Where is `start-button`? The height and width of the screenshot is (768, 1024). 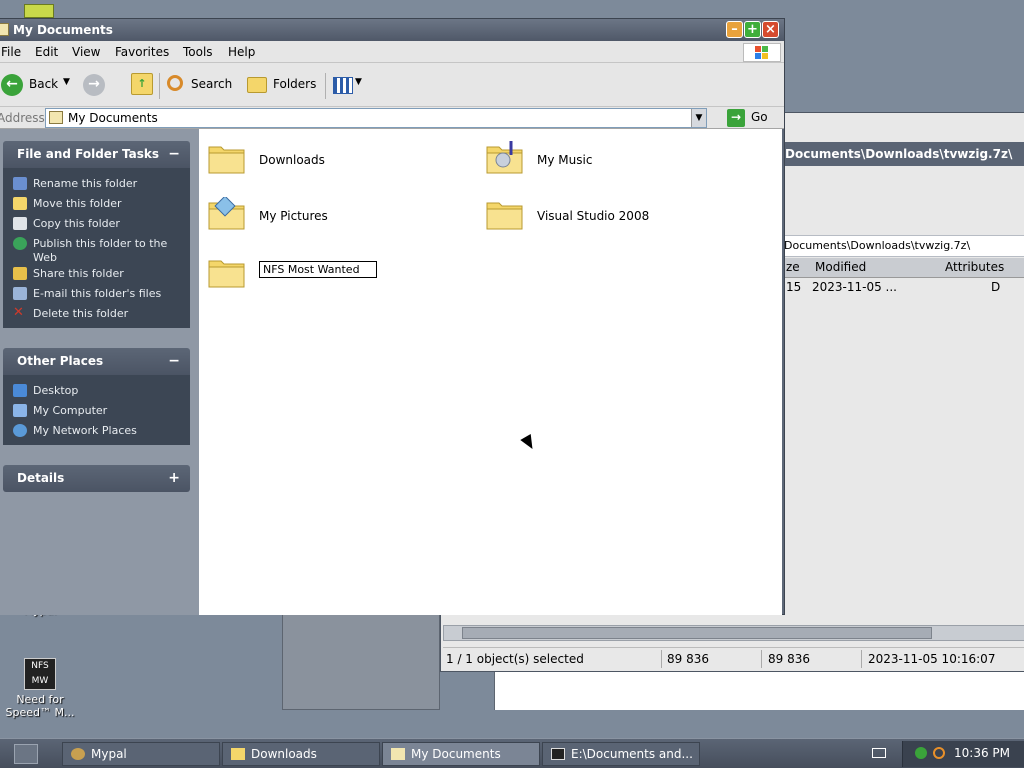 start-button is located at coordinates (26, 754).